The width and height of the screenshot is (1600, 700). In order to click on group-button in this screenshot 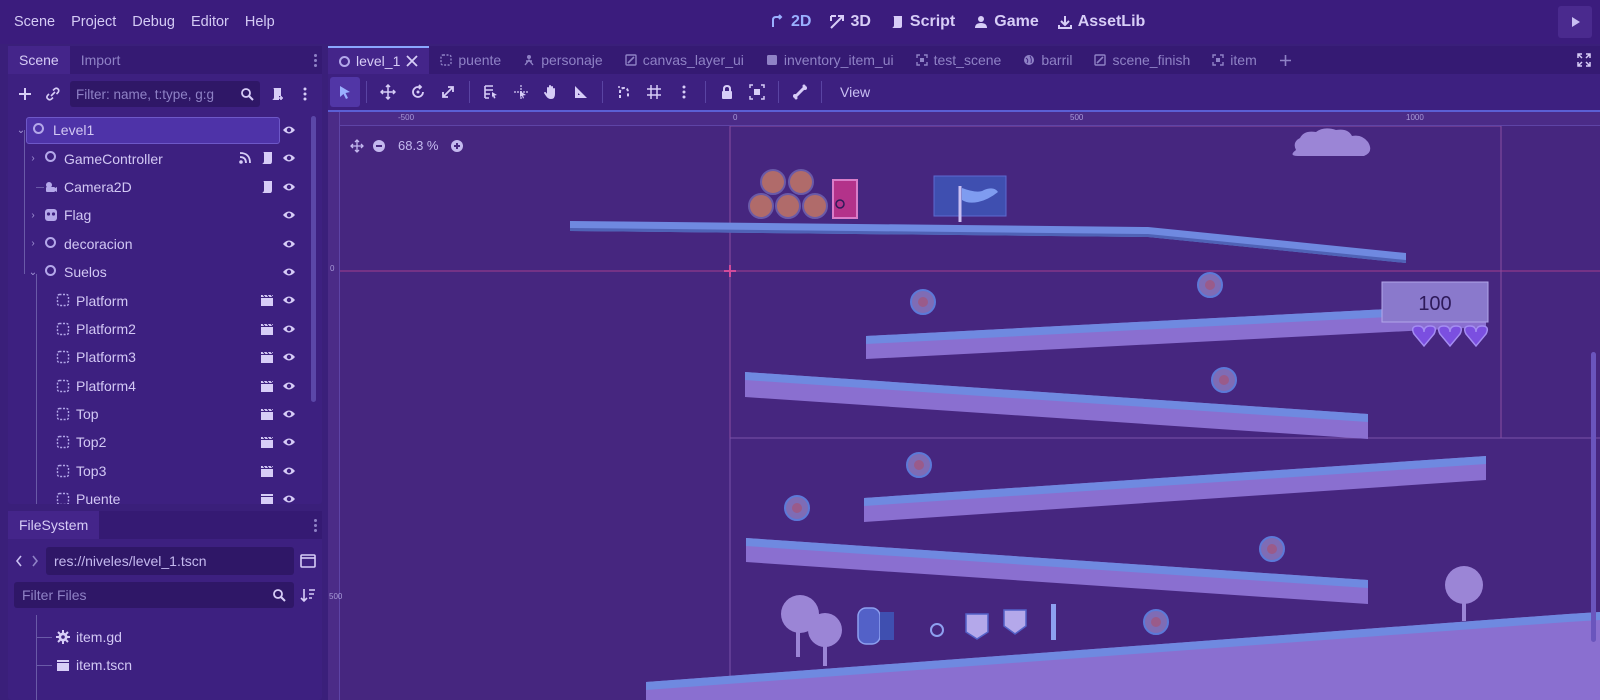, I will do `click(757, 92)`.